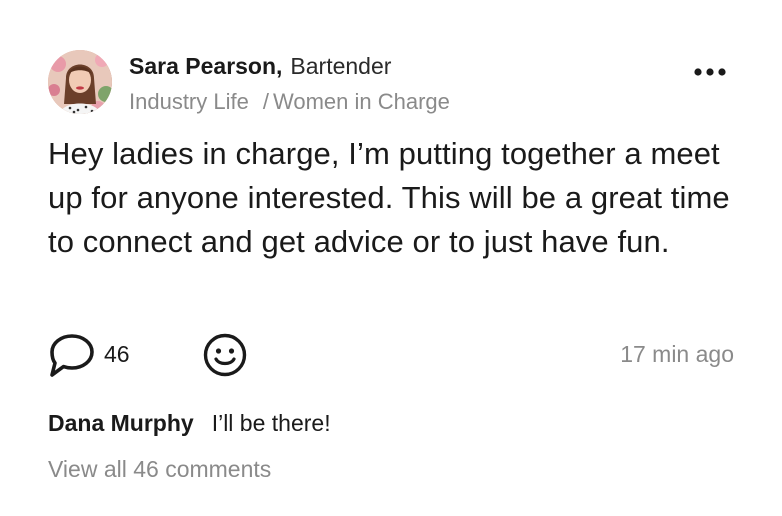 The width and height of the screenshot is (782, 516). Describe the element at coordinates (189, 101) in the screenshot. I see `category-link: Industry Life` at that location.